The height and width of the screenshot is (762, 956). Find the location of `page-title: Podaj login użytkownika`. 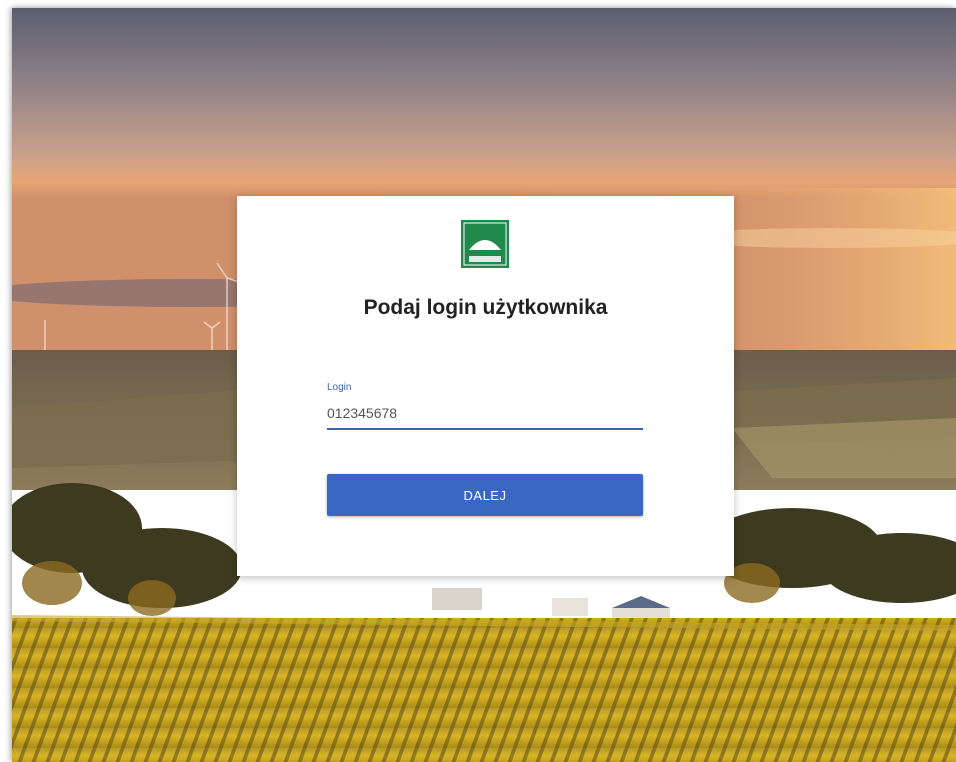

page-title: Podaj login użytkownika is located at coordinates (485, 307).